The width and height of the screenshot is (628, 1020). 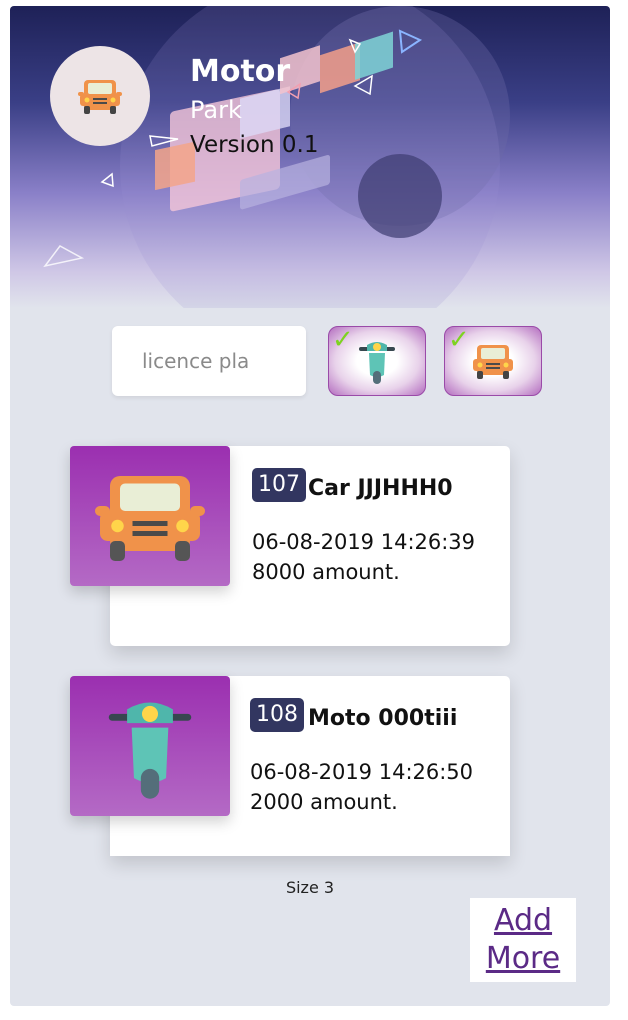 What do you see at coordinates (240, 71) in the screenshot?
I see `app-title: Motor` at bounding box center [240, 71].